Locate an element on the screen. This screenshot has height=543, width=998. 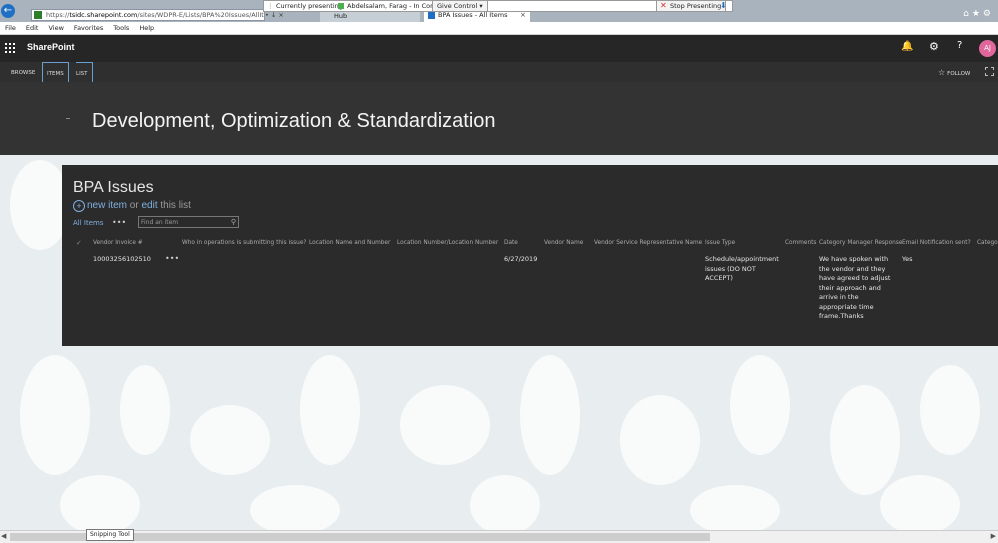
presenter-status-icon is located at coordinates (341, 6).